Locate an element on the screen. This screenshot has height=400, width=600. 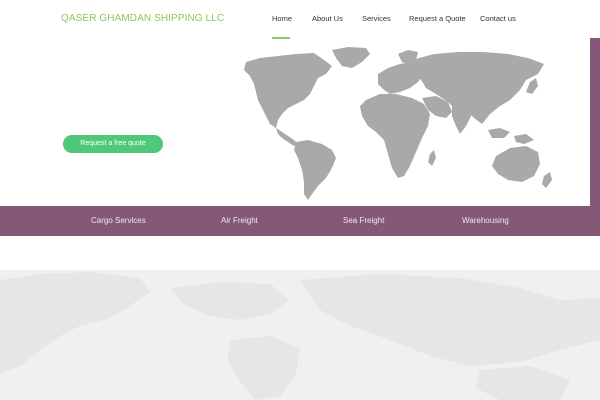
nav-request-a-quote: Request a Quote is located at coordinates (437, 18).